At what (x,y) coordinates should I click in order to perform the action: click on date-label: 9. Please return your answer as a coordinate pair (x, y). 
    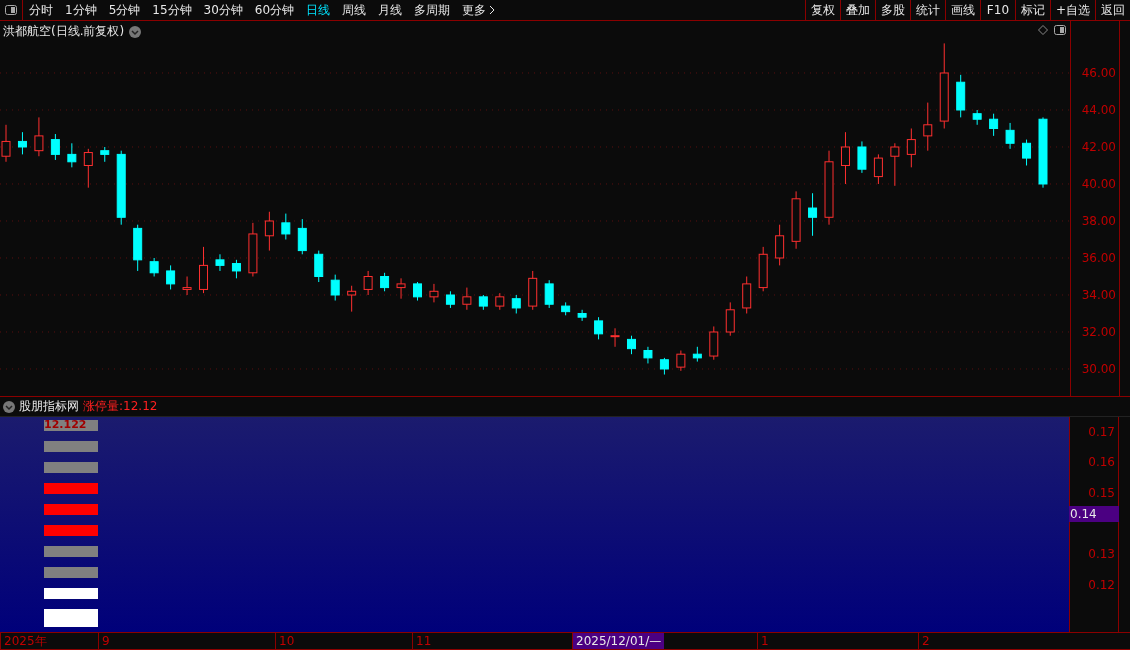
    Looking at the image, I should click on (105, 641).